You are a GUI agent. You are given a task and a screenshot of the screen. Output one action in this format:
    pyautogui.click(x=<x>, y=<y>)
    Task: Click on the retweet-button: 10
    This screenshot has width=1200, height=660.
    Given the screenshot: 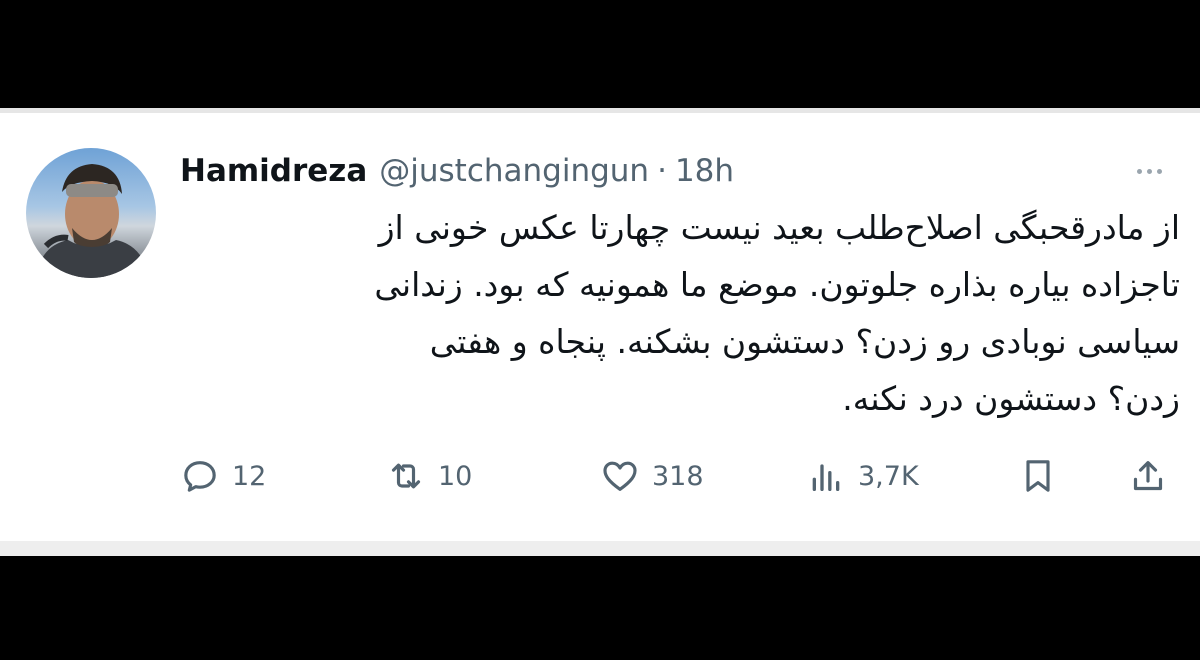 What is the action you would take?
    pyautogui.click(x=429, y=476)
    